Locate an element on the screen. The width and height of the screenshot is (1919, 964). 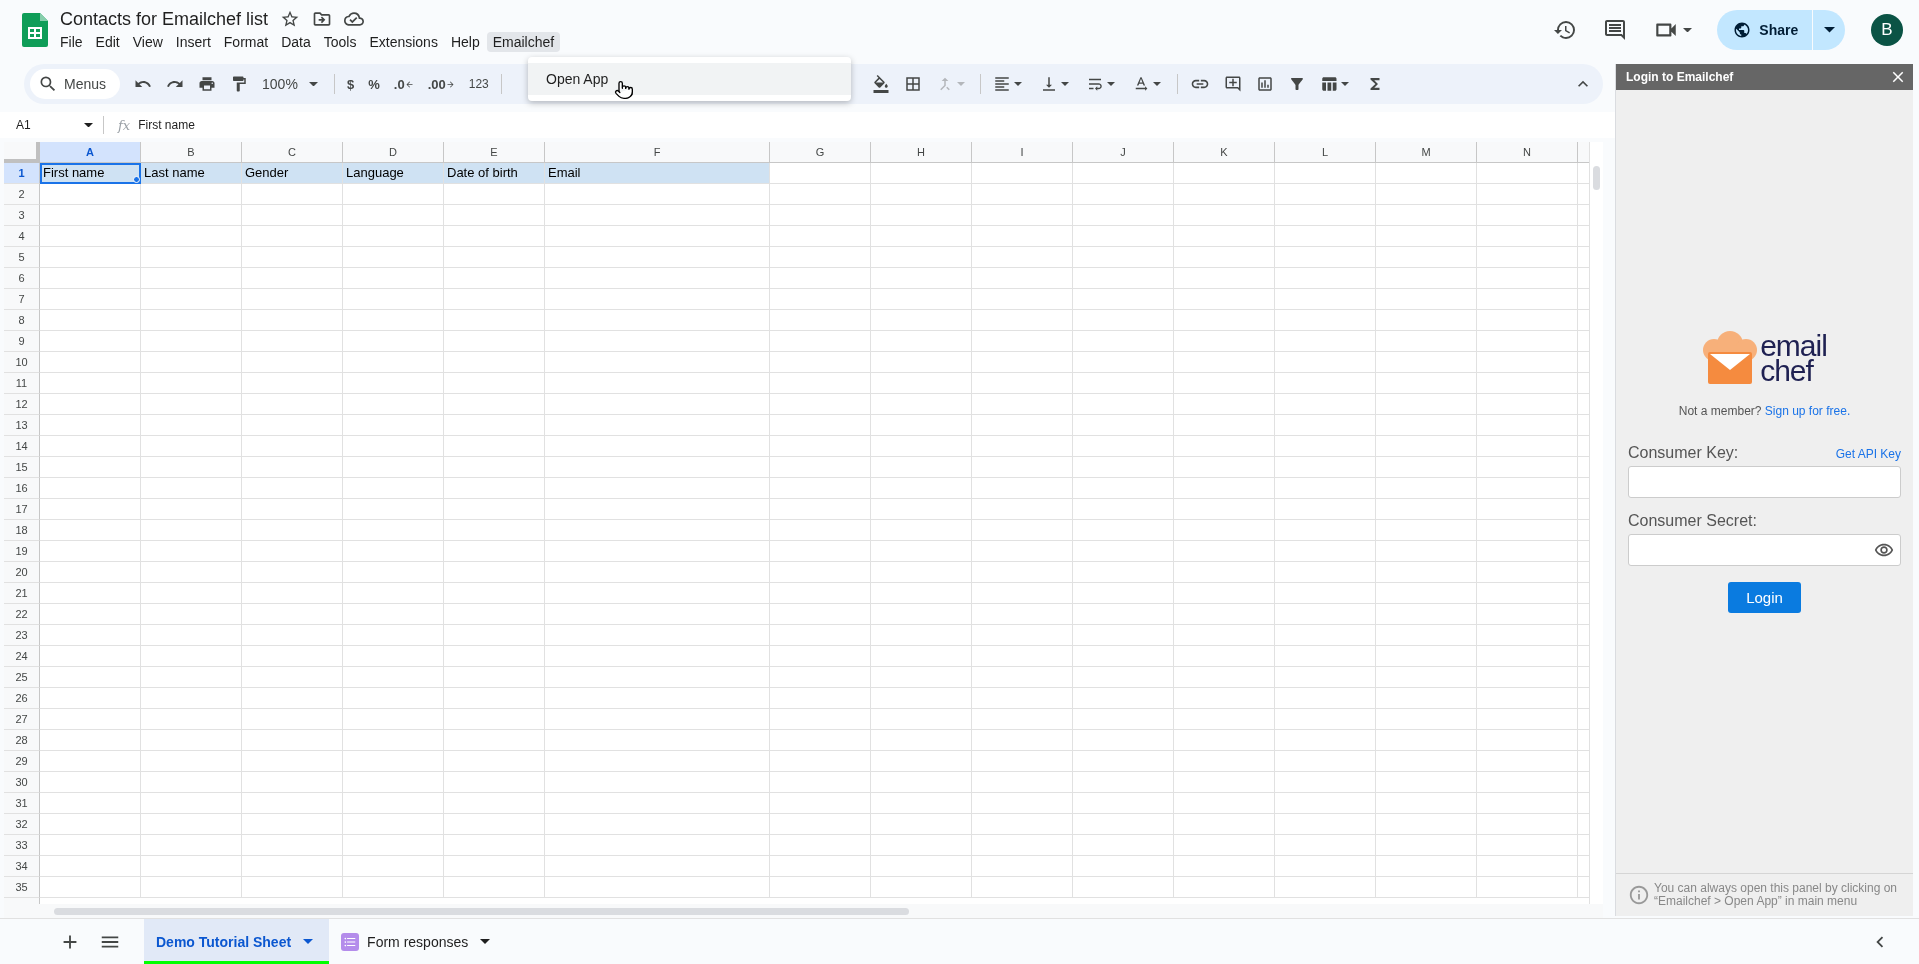
arrow-icon is located at coordinates (450, 84).